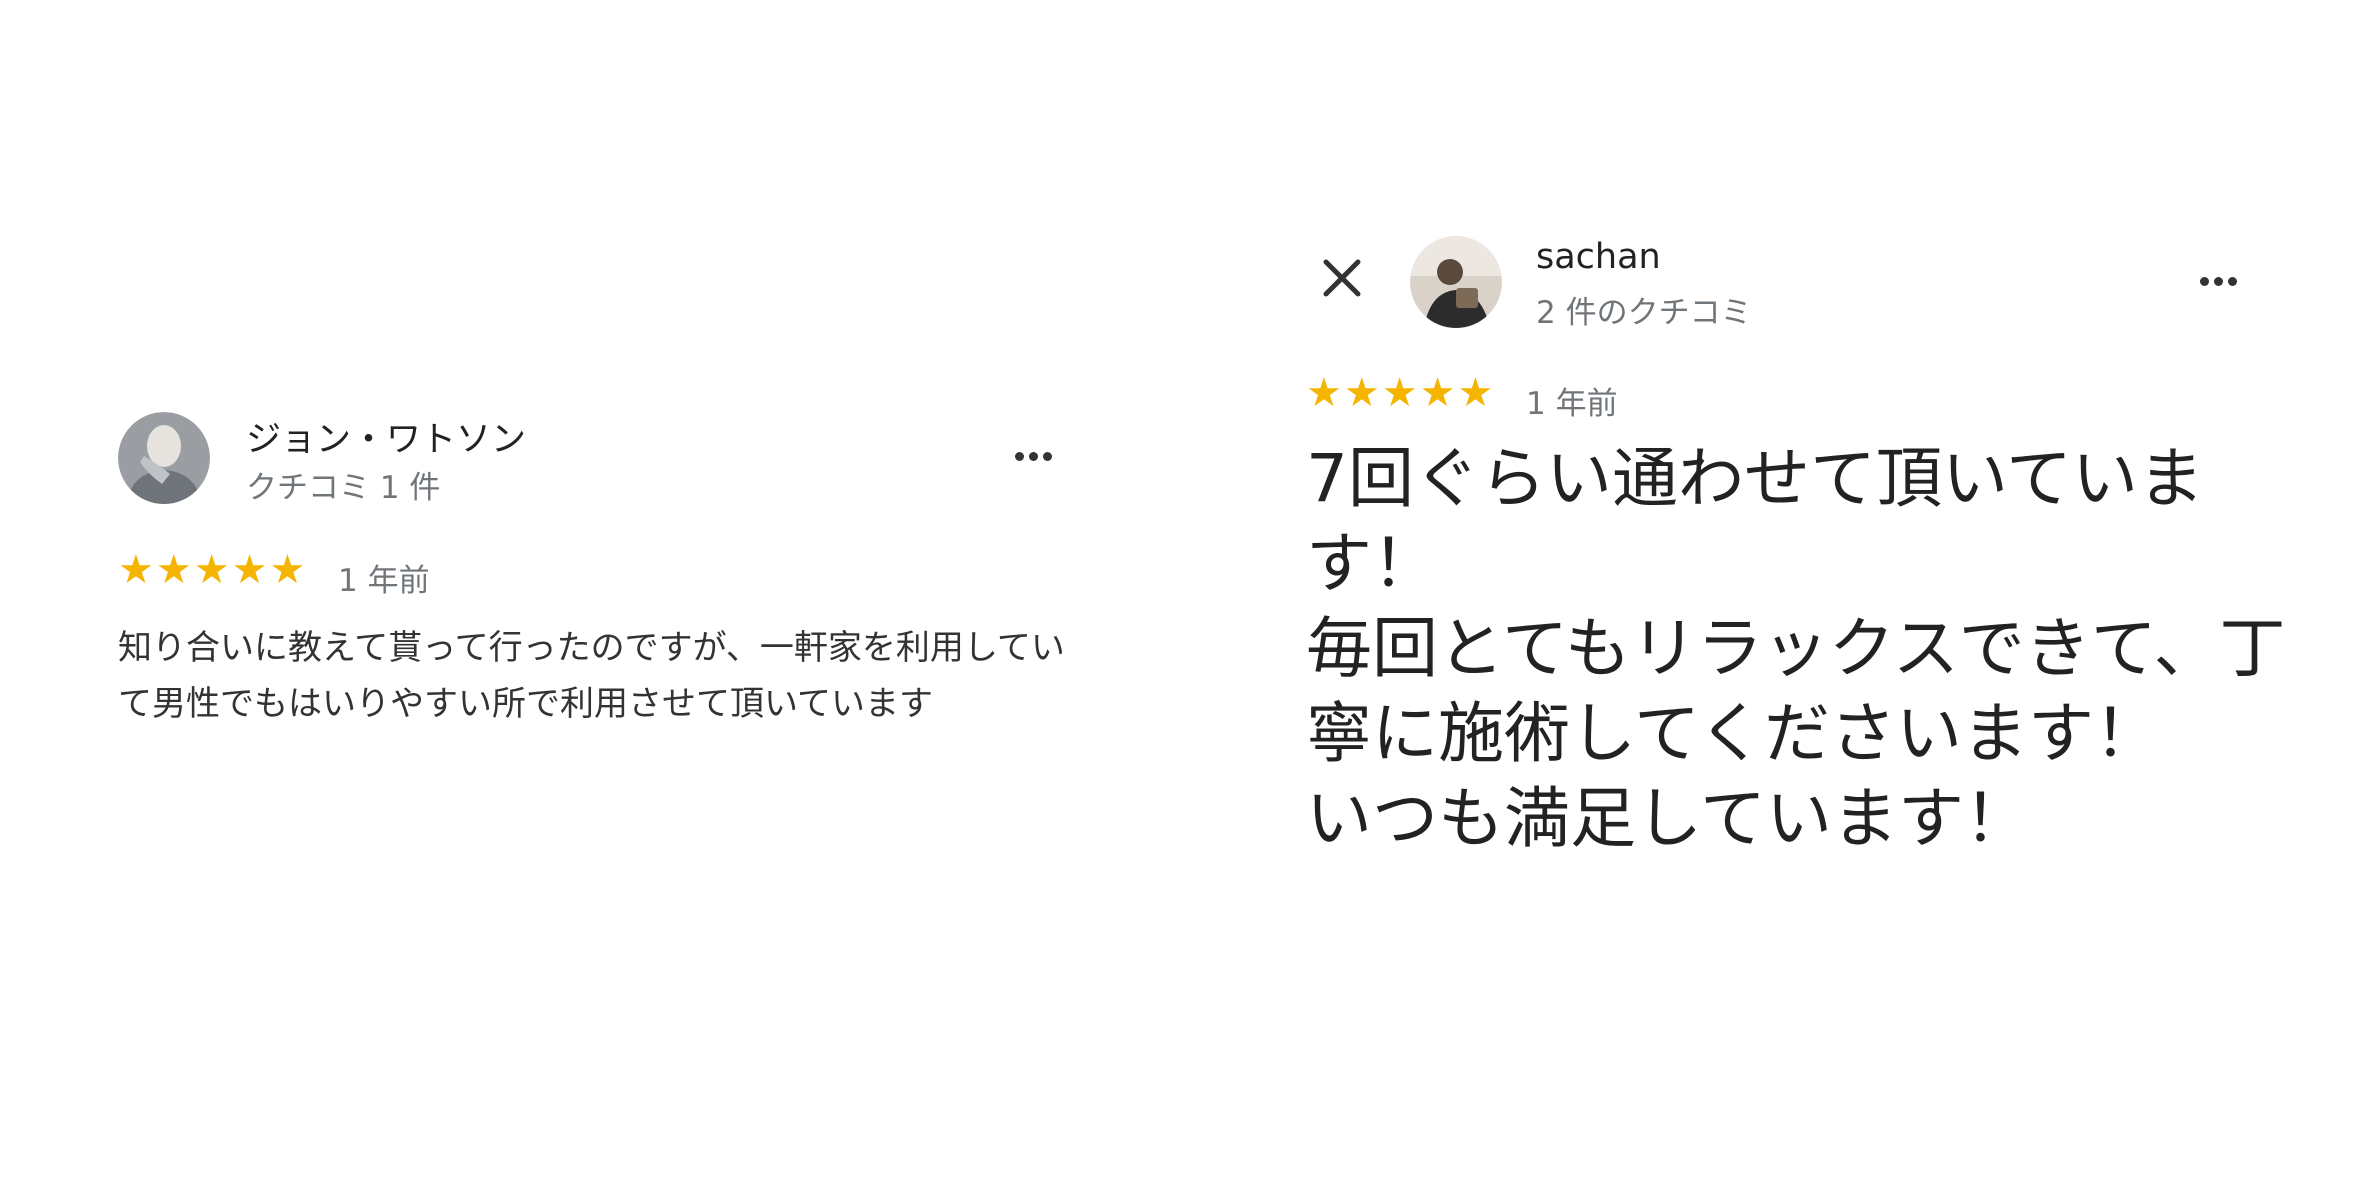  Describe the element at coordinates (386, 436) in the screenshot. I see `reviewer-name: ジョン・ワトソン` at that location.